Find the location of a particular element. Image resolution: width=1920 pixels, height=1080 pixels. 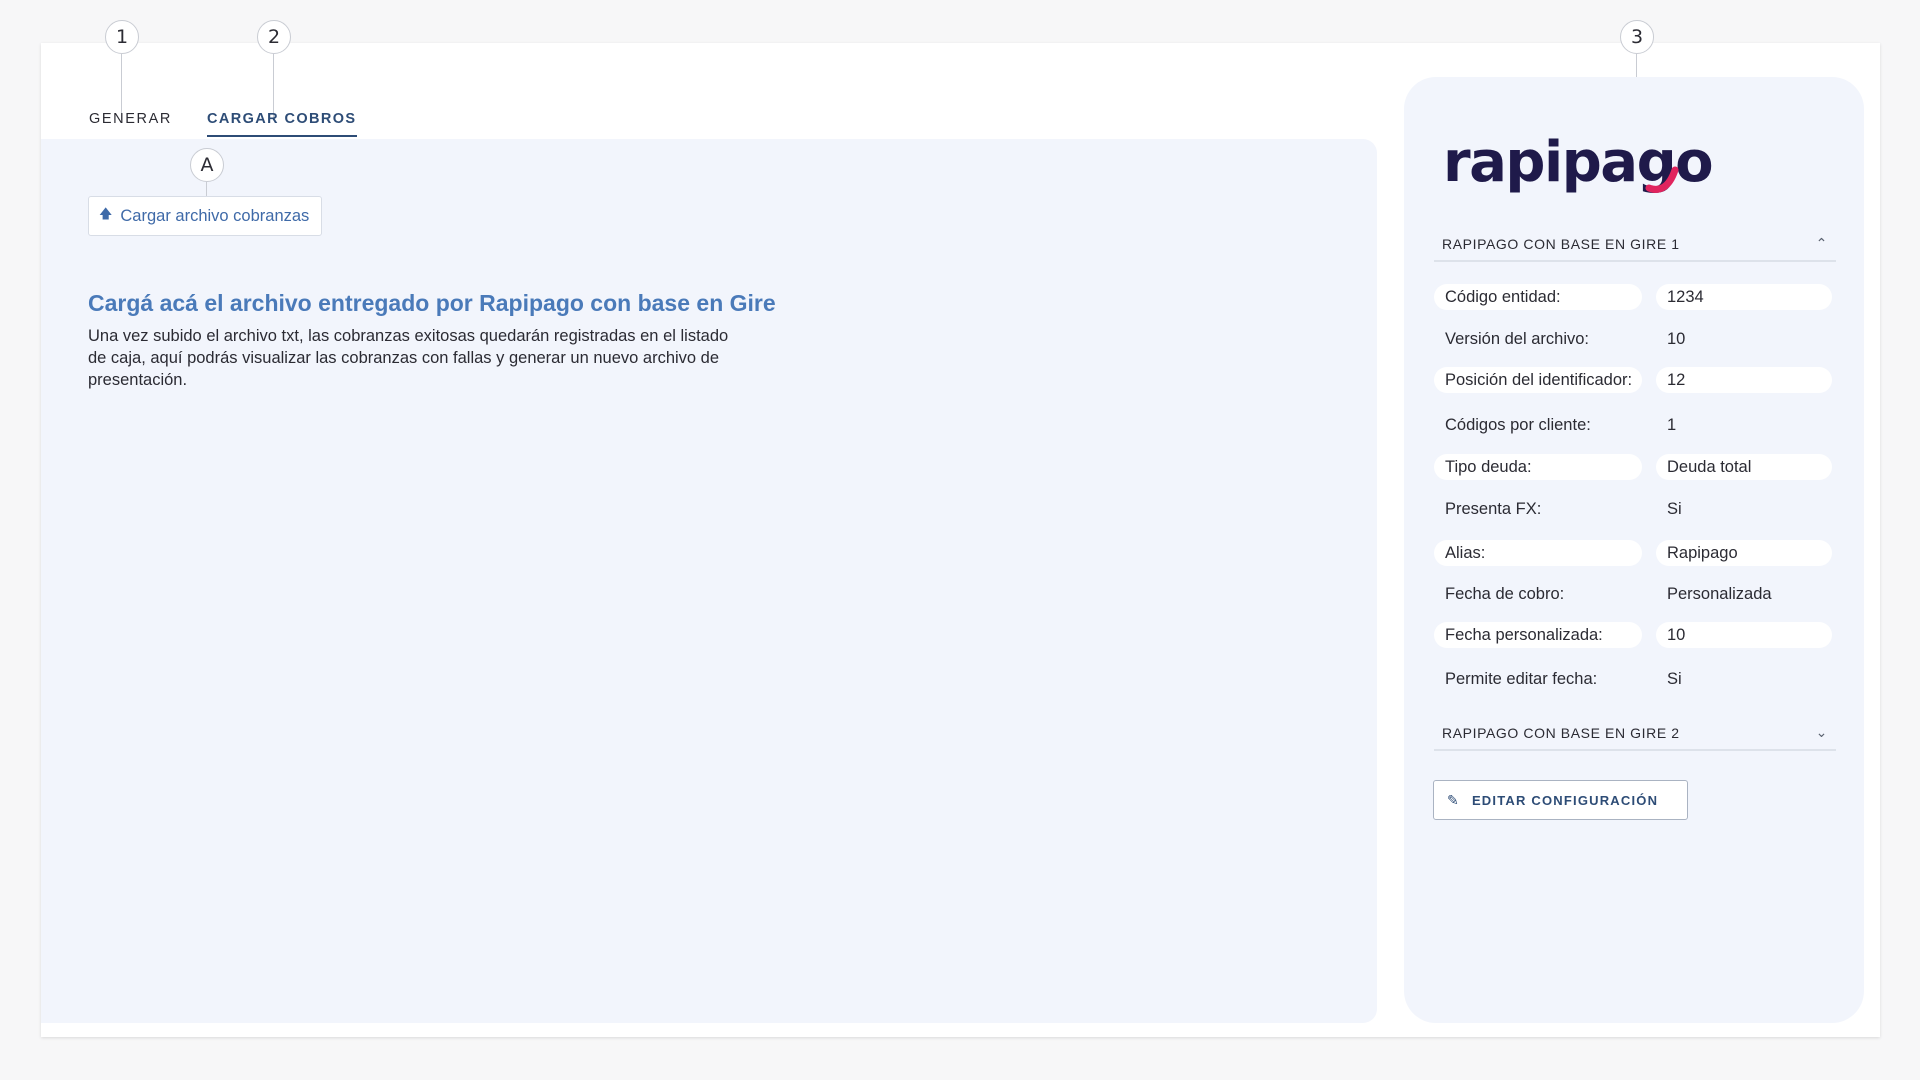

pencil-icon: ✎ is located at coordinates (1453, 799).